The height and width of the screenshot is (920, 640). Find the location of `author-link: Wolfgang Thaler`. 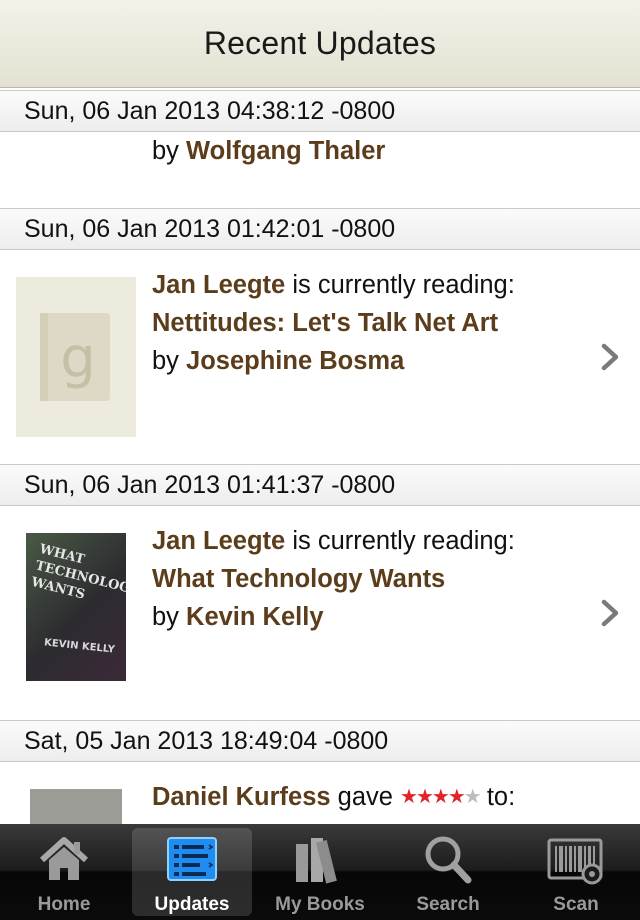

author-link: Wolfgang Thaler is located at coordinates (285, 151).